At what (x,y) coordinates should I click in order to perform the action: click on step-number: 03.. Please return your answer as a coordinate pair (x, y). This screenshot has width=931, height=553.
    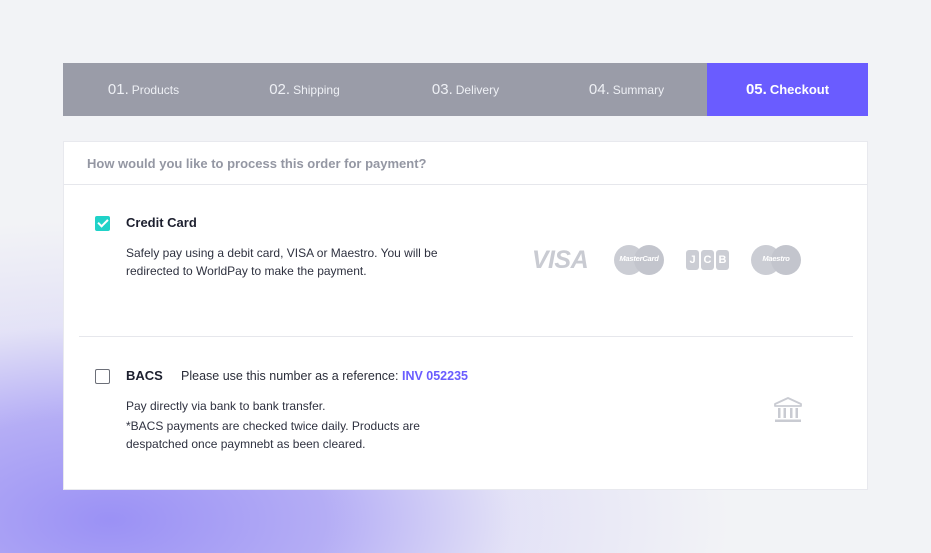
    Looking at the image, I should click on (442, 89).